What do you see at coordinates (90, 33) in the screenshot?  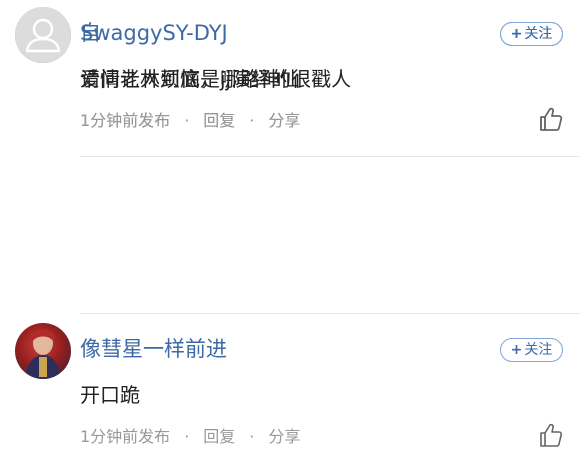 I see `username: 自` at bounding box center [90, 33].